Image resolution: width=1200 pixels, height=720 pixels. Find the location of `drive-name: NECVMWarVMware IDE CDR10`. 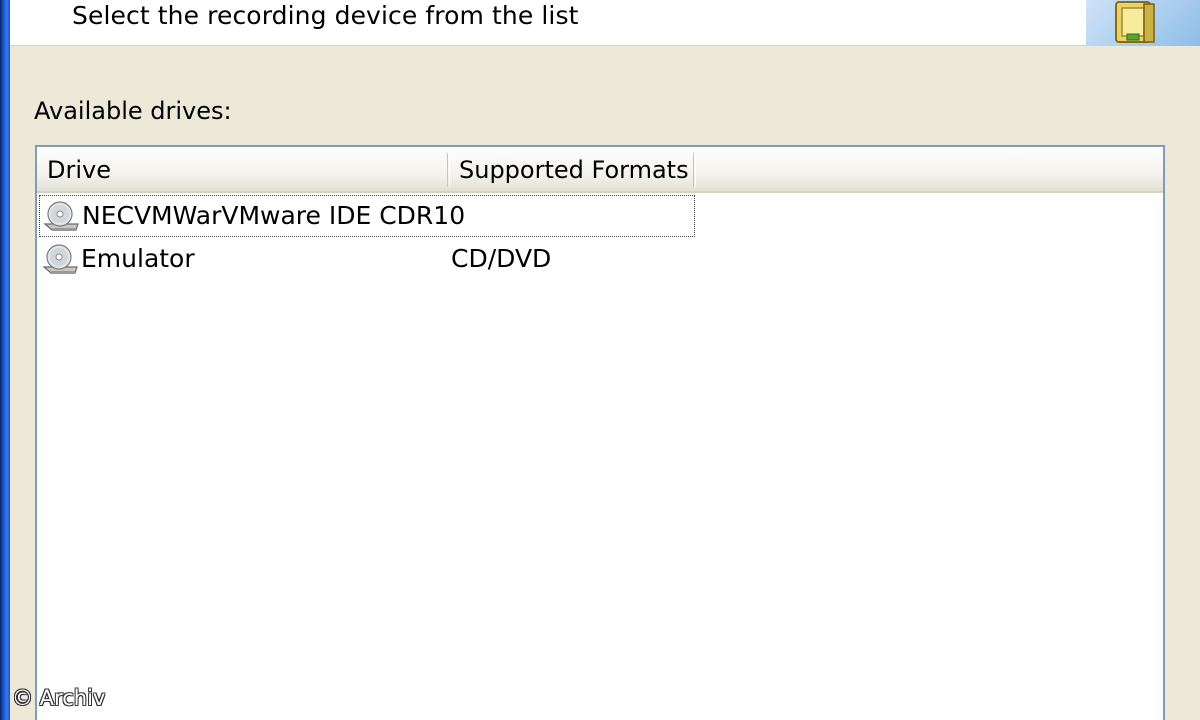

drive-name: NECVMWarVMware IDE CDR10 is located at coordinates (274, 215).